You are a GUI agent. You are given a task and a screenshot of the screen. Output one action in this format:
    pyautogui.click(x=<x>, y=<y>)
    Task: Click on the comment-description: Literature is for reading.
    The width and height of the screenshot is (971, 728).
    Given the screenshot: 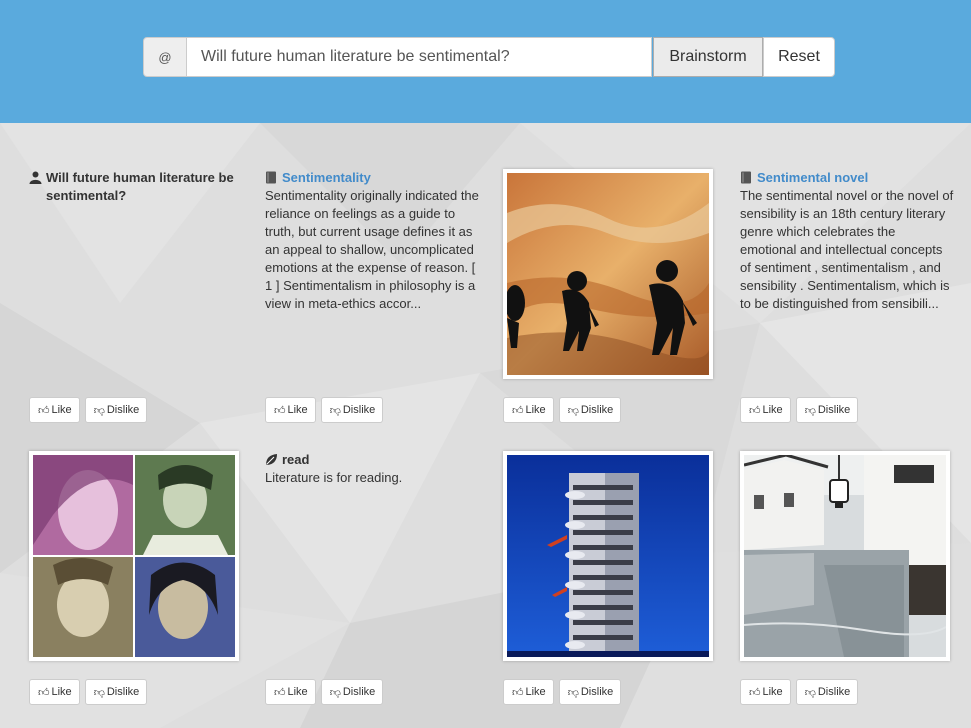 What is the action you would take?
    pyautogui.click(x=334, y=477)
    